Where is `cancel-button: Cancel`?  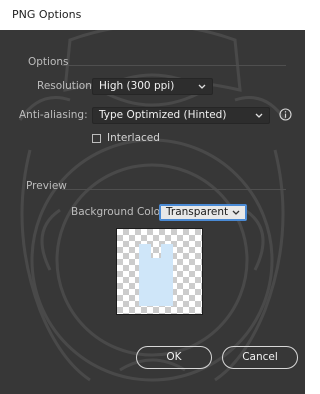 cancel-button: Cancel is located at coordinates (260, 357).